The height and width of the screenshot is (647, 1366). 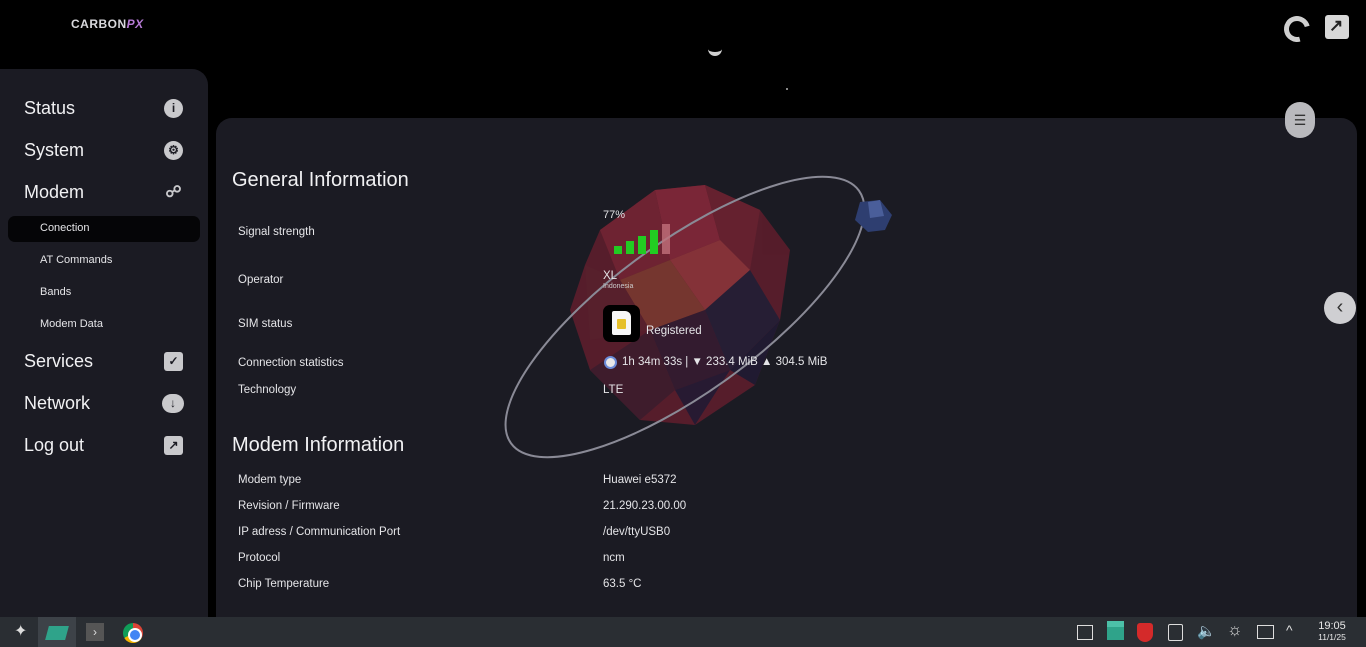 I want to click on sidebar-item-logout: Log out ↗, so click(x=104, y=446).